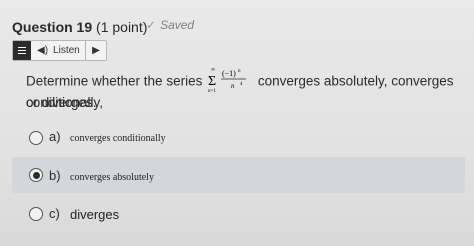 The width and height of the screenshot is (474, 246). I want to click on series-numerator: (−1), so click(229, 73).